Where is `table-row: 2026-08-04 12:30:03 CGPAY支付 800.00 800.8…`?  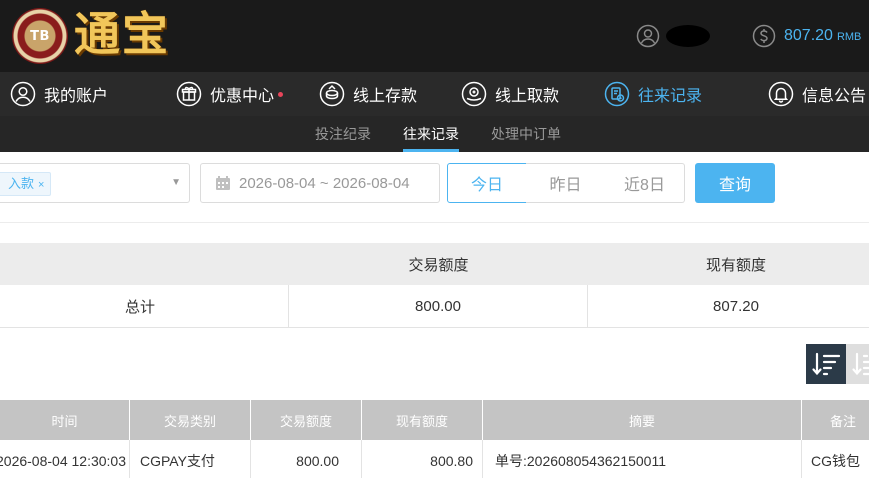 table-row: 2026-08-04 12:30:03 CGPAY支付 800.00 800.8… is located at coordinates (434, 459).